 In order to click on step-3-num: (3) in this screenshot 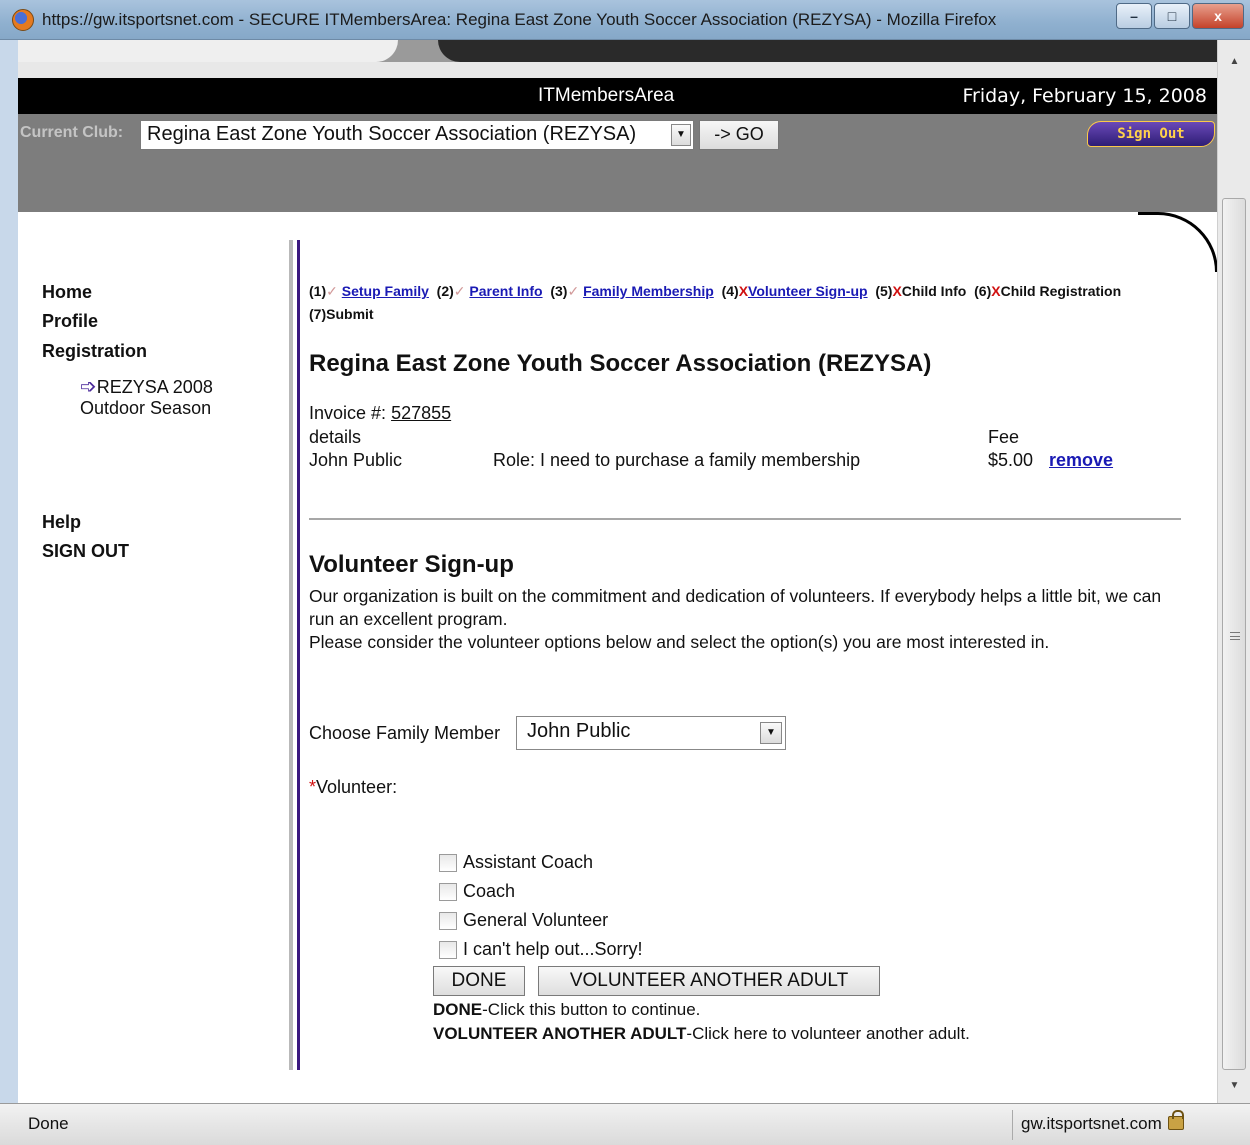, I will do `click(559, 291)`.